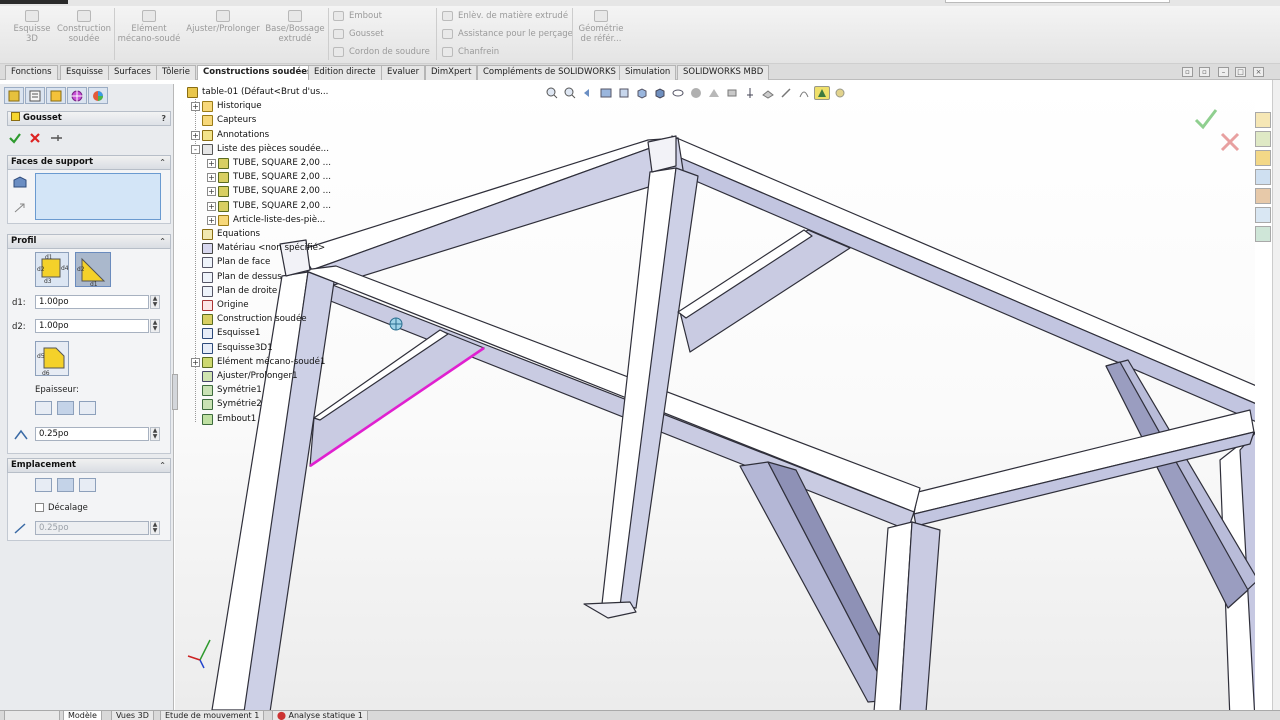  Describe the element at coordinates (258, 362) in the screenshot. I see `tree-item: + Elément mécano-soudé1` at that location.